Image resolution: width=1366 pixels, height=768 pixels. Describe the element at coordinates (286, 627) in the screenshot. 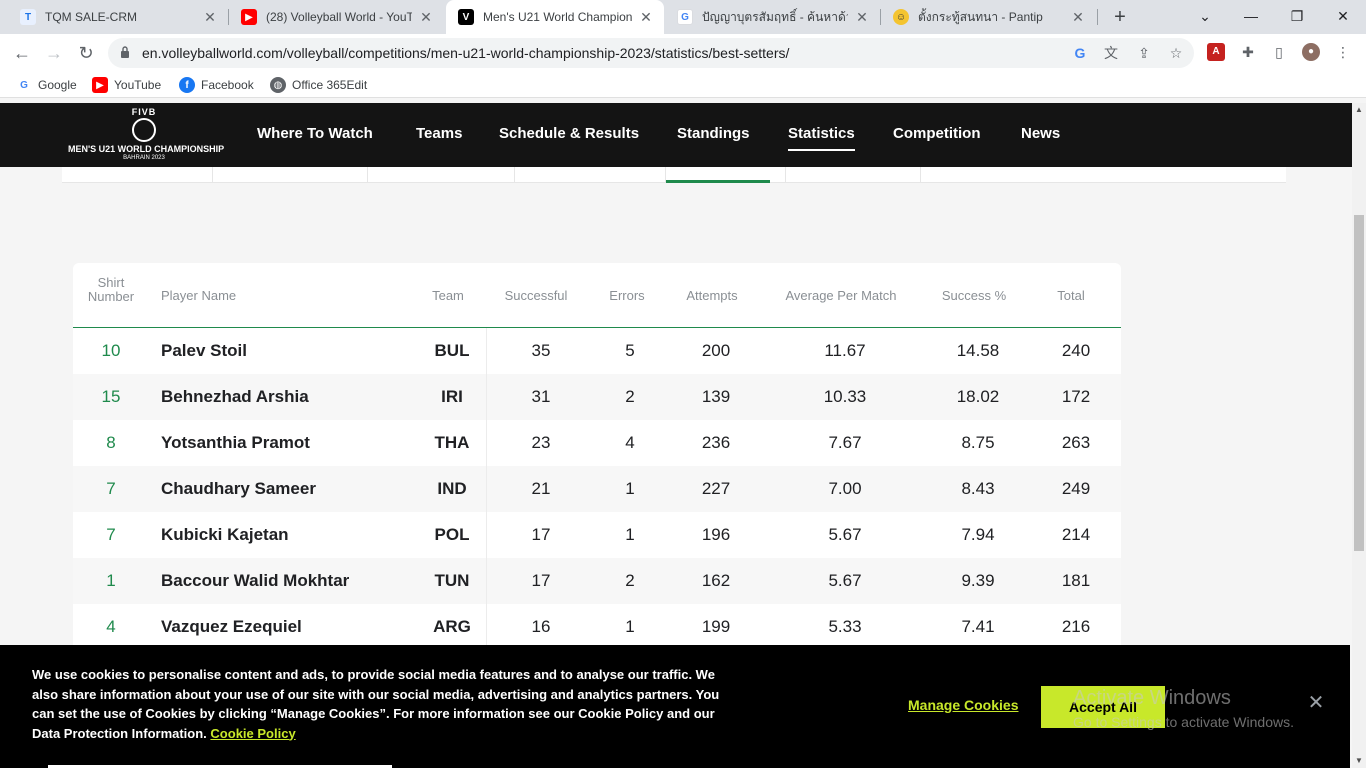

I see `cell-player-name: Vazquez Ezequiel` at that location.